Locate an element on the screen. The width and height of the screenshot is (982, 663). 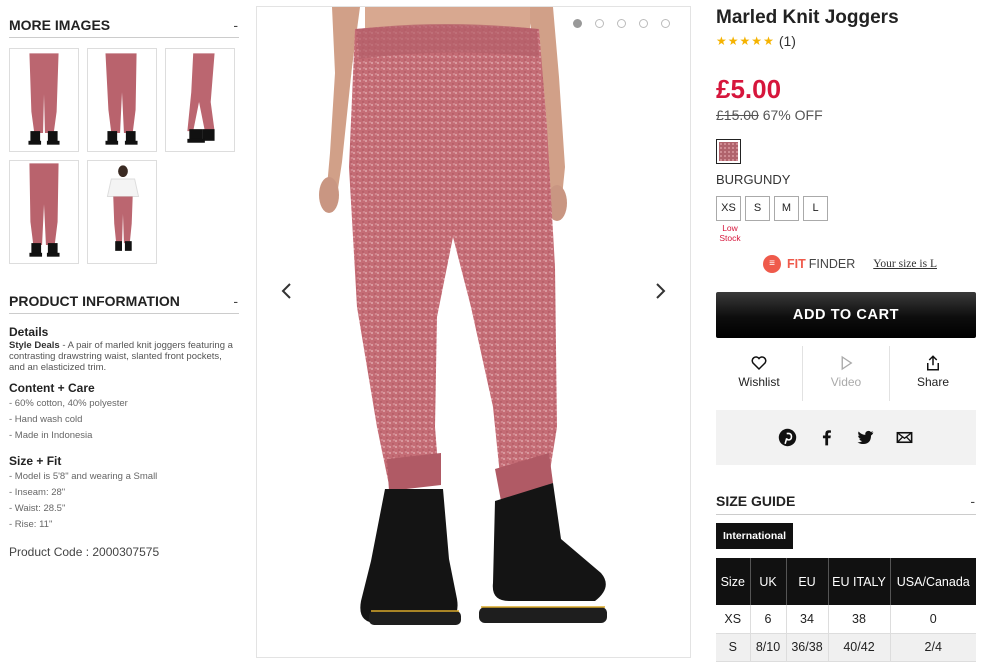
table-cell: 40/42 is located at coordinates (859, 647).